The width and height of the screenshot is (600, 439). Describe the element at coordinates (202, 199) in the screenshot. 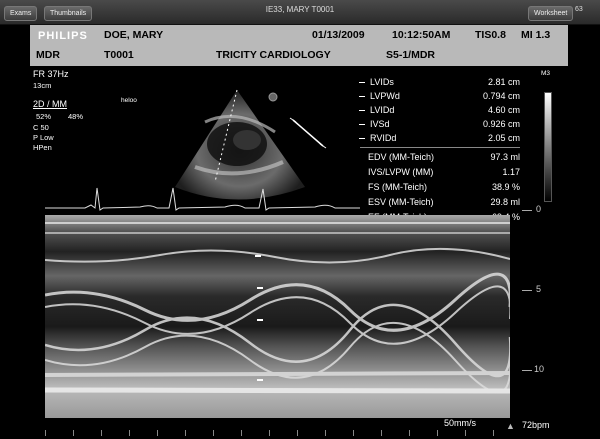

I see `ecg-trace` at that location.